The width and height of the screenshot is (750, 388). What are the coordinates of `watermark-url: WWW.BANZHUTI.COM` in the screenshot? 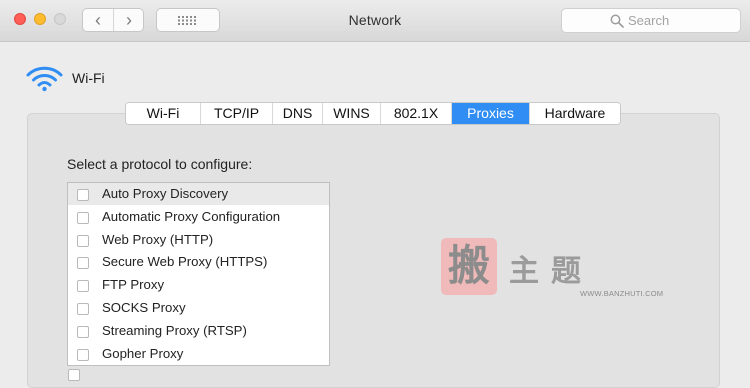 It's located at (622, 293).